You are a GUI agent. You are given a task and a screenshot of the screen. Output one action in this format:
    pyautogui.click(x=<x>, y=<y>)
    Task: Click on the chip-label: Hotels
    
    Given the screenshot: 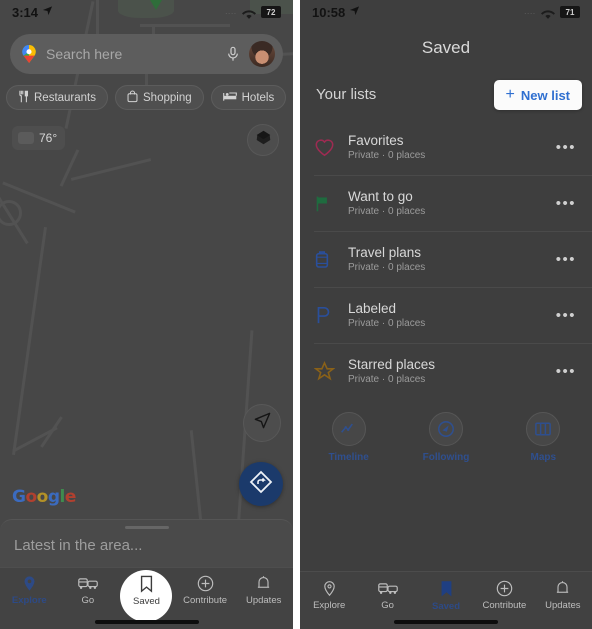 What is the action you would take?
    pyautogui.click(x=258, y=97)
    